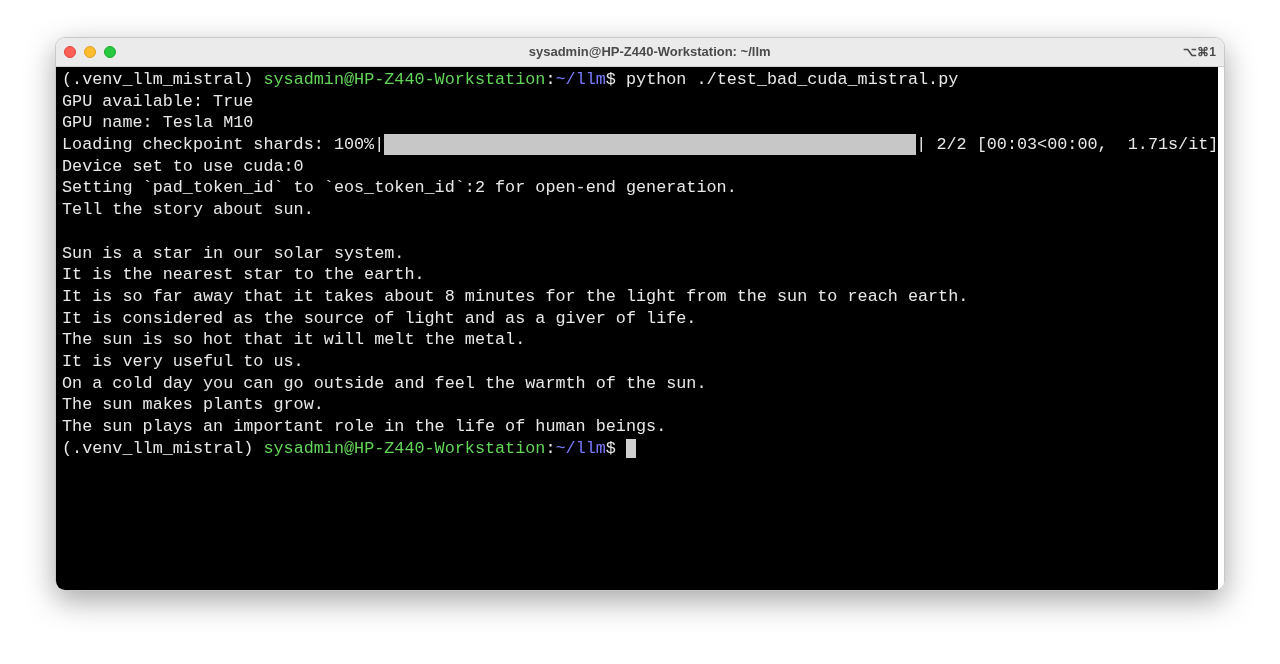  I want to click on output-line: Setting `pad_token_id` to `eos_token_id`:2 for open-end generation., so click(399, 188).